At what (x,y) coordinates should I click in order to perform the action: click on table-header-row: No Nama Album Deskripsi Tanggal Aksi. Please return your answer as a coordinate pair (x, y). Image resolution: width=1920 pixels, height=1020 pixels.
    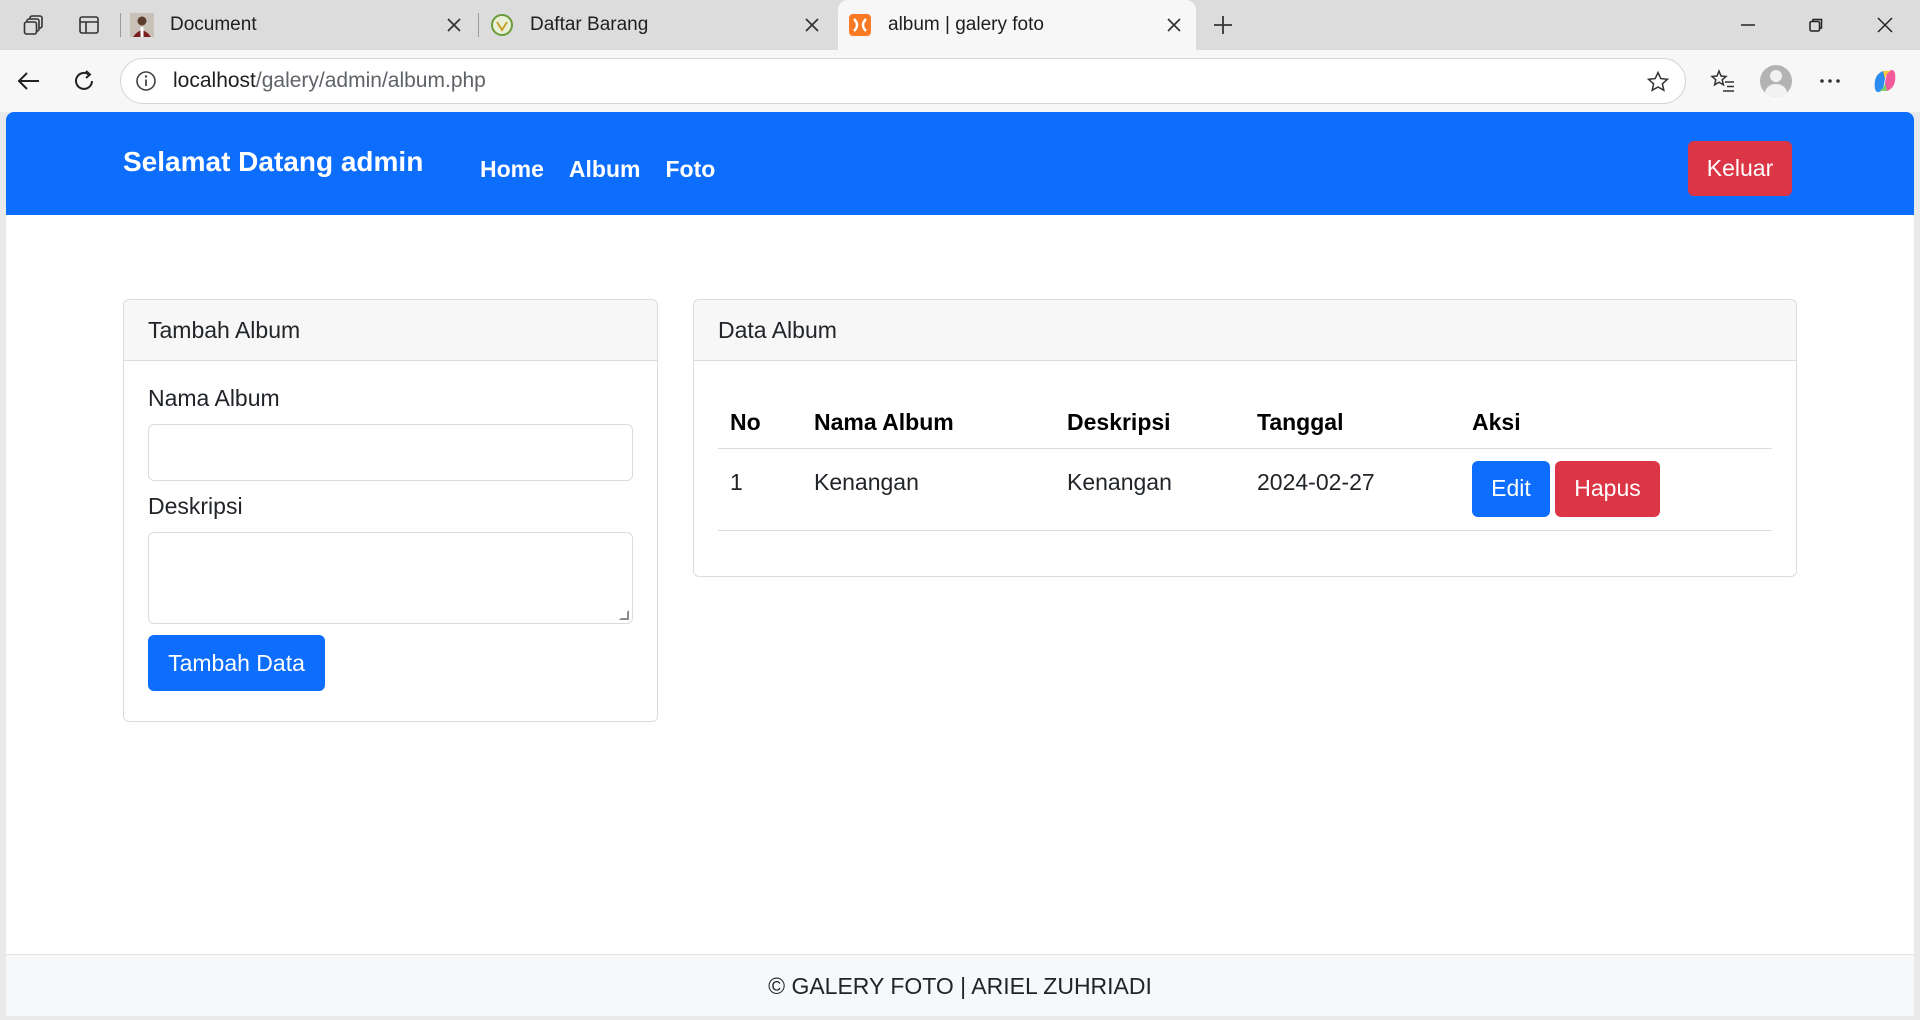
    Looking at the image, I should click on (1245, 423).